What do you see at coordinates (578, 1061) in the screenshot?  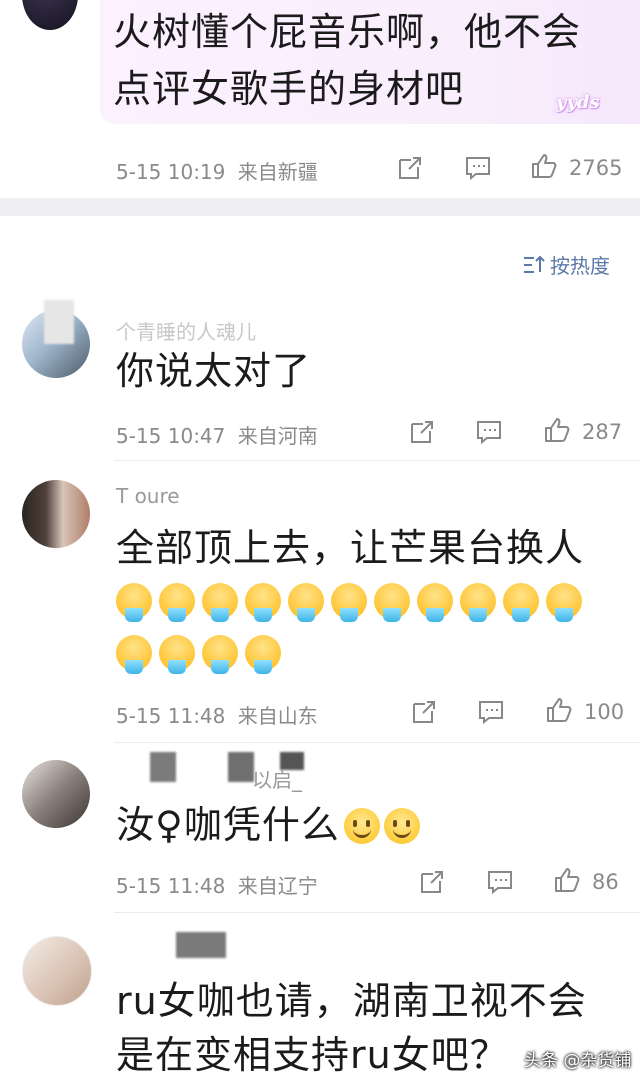 I see `watermark: 头条 @杂货铺` at bounding box center [578, 1061].